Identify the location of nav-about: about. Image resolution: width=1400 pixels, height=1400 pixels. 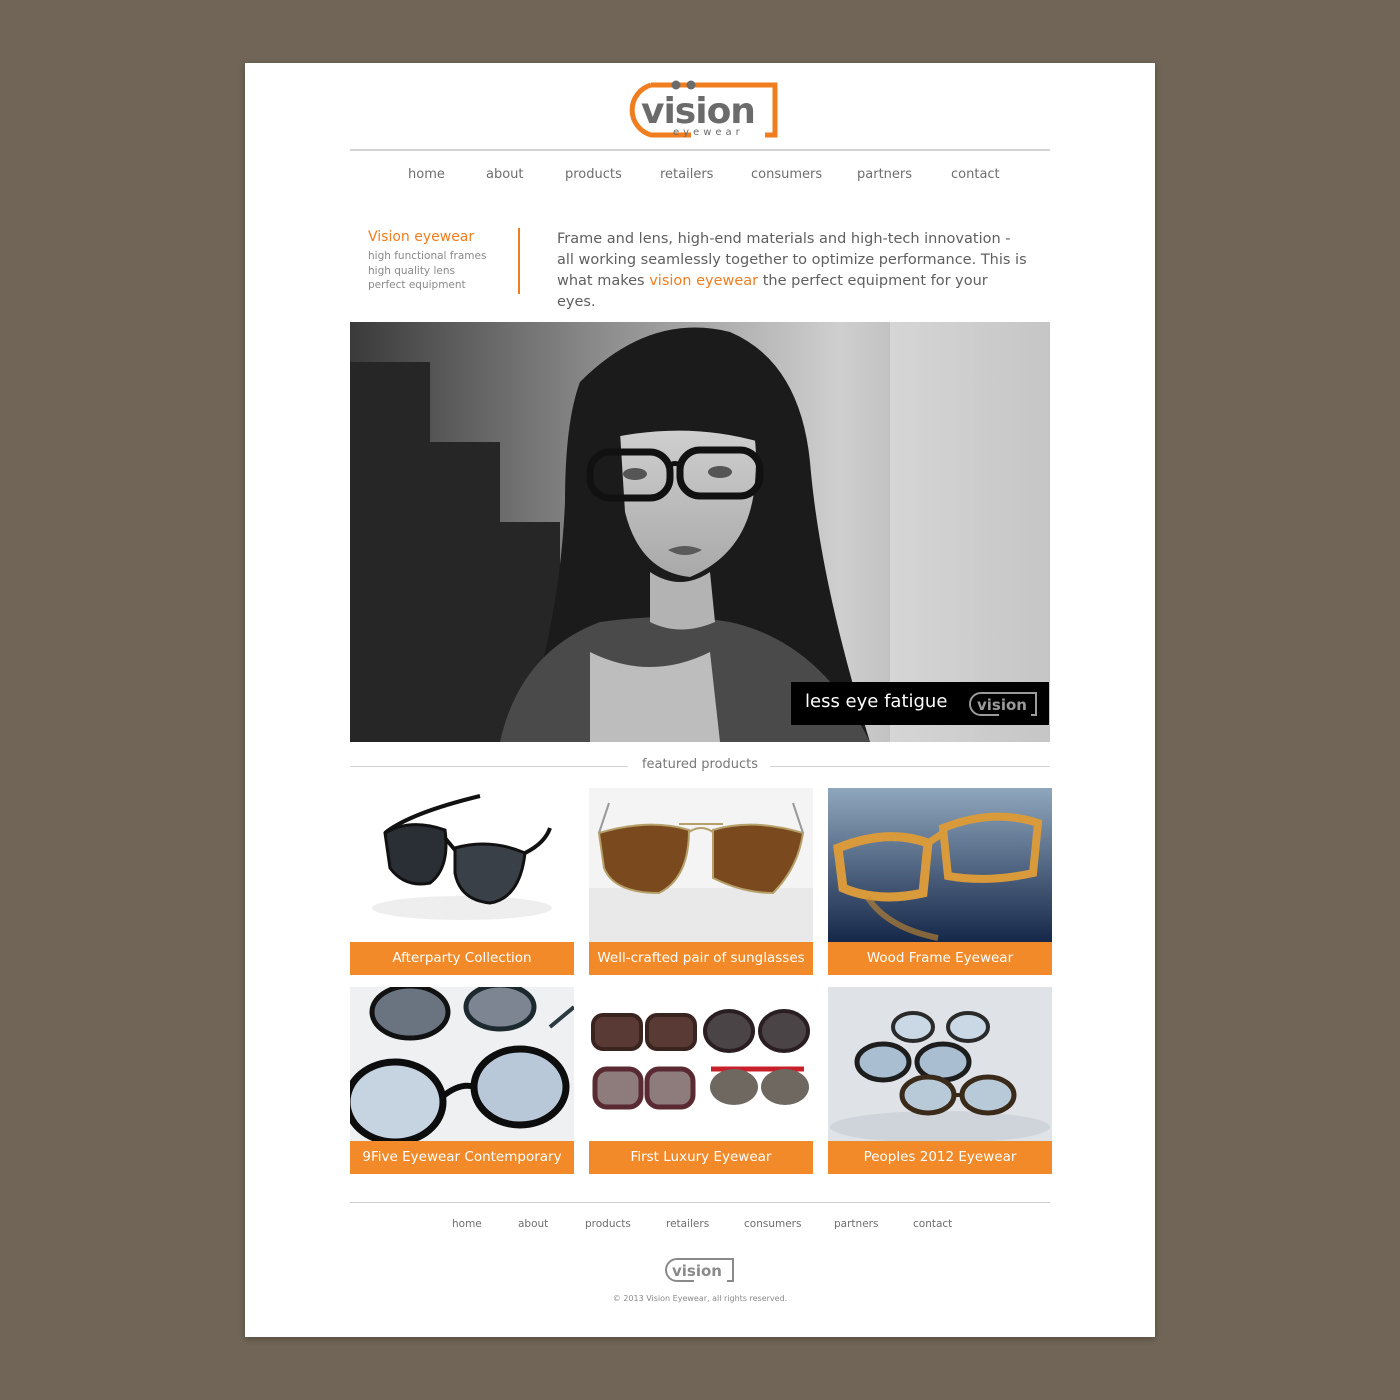
(505, 174).